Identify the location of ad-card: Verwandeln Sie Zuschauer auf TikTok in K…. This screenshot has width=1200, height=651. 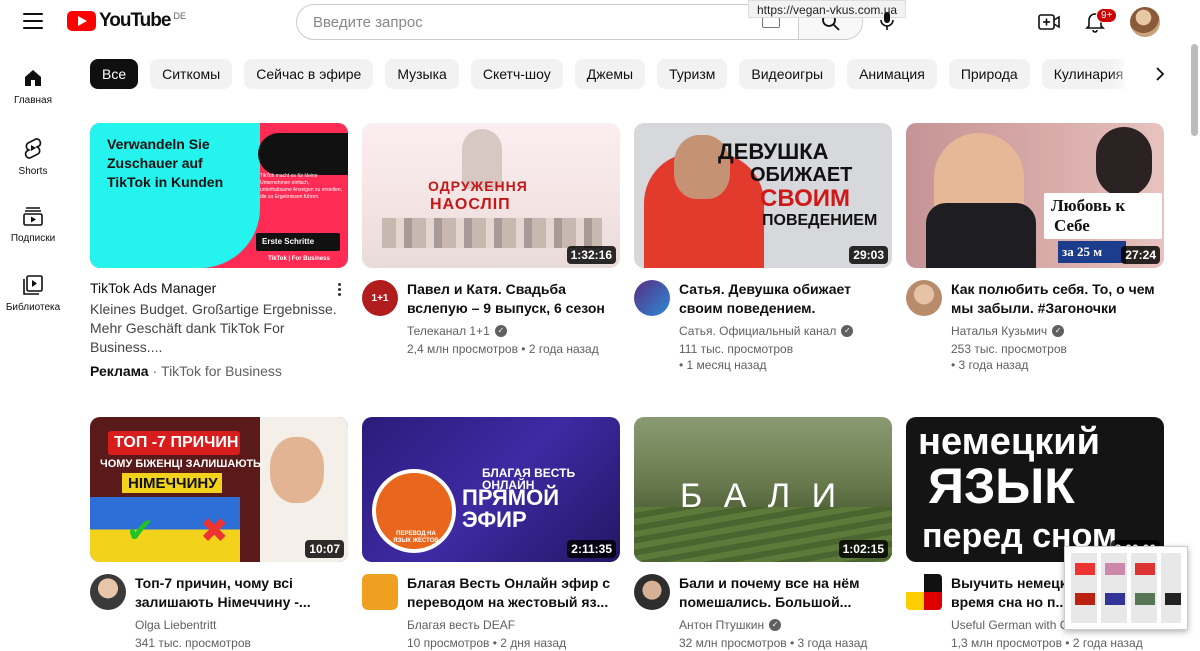
(219, 251).